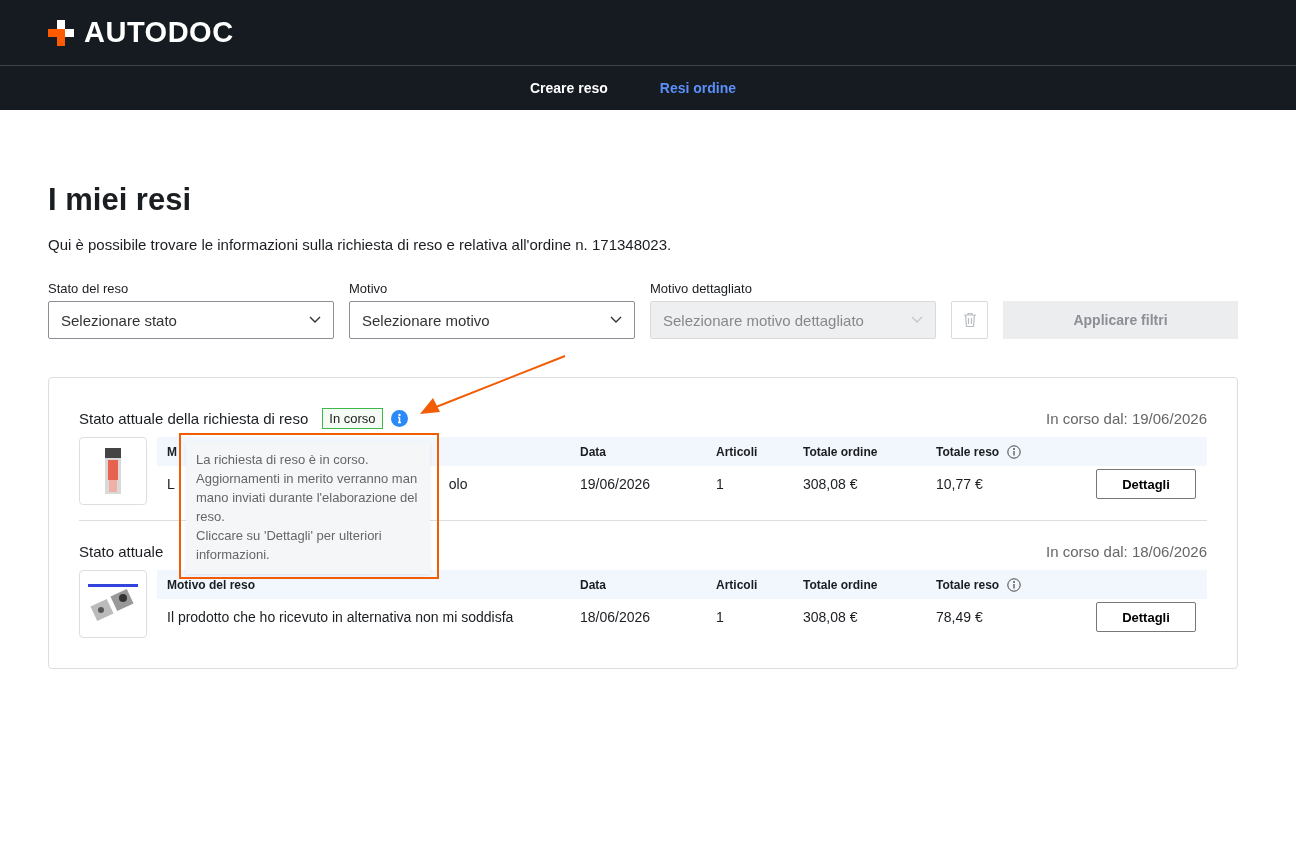 The width and height of the screenshot is (1296, 859). I want to click on column-header: Motivo del reso, so click(211, 584).